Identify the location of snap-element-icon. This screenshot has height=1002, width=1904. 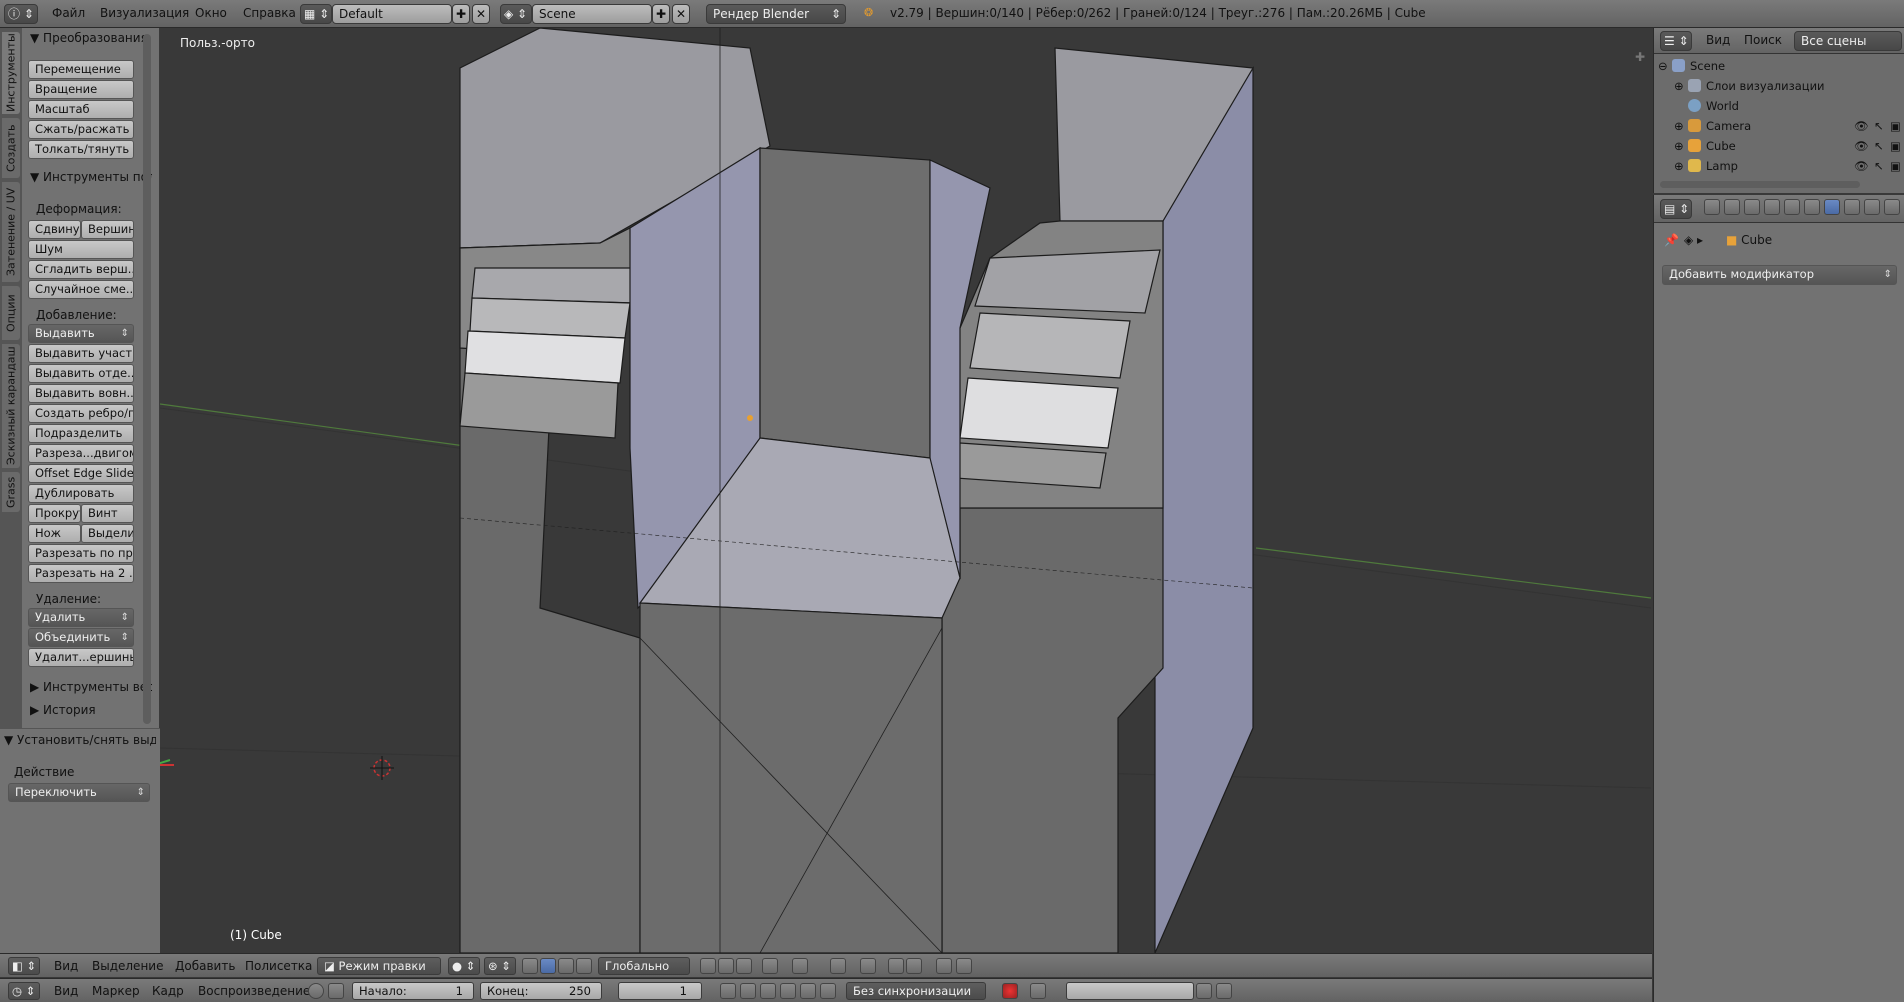
(868, 966).